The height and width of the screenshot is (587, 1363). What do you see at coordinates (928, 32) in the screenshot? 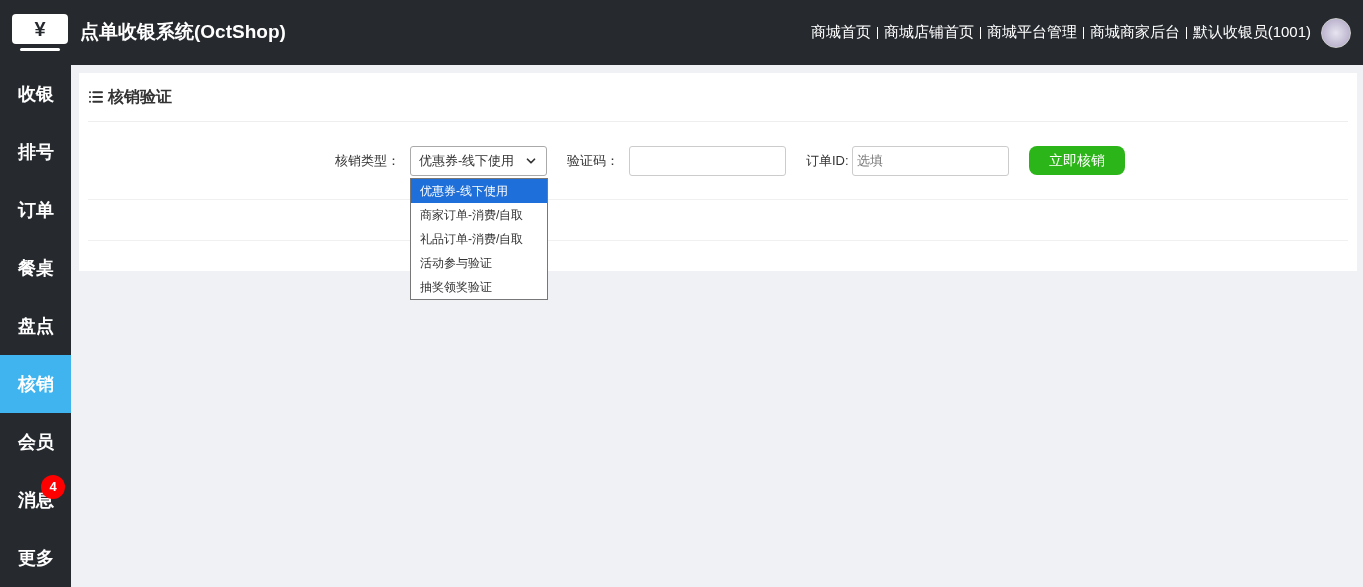
I see `nav-link: 商城店铺首页` at bounding box center [928, 32].